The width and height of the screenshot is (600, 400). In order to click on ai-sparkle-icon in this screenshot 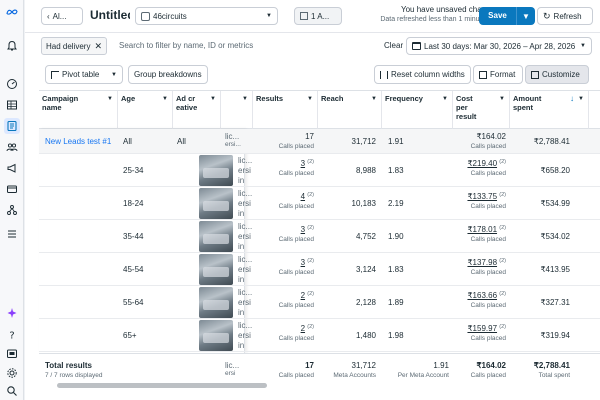, I will do `click(12, 313)`.